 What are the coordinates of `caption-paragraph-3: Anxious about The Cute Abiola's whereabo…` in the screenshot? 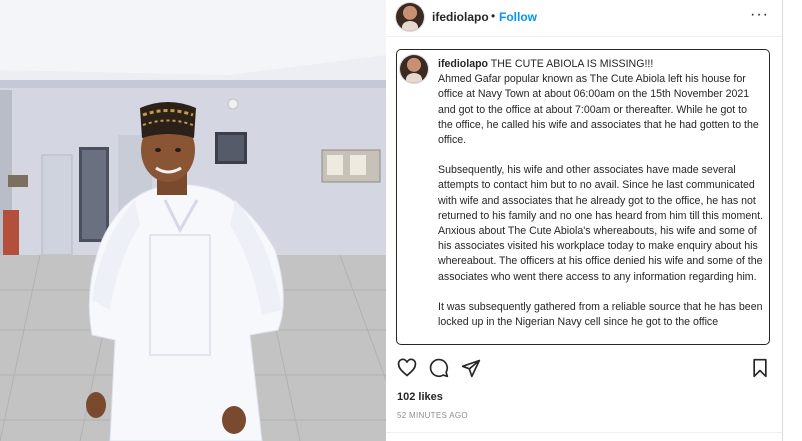 It's located at (600, 254).